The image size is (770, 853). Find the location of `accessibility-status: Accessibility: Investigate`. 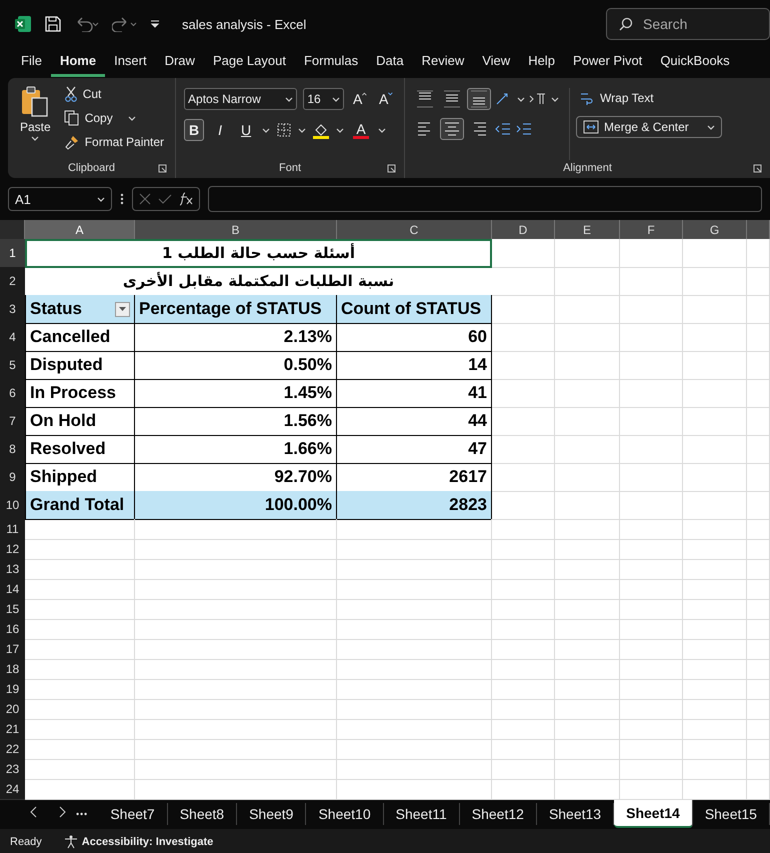

accessibility-status: Accessibility: Investigate is located at coordinates (139, 841).